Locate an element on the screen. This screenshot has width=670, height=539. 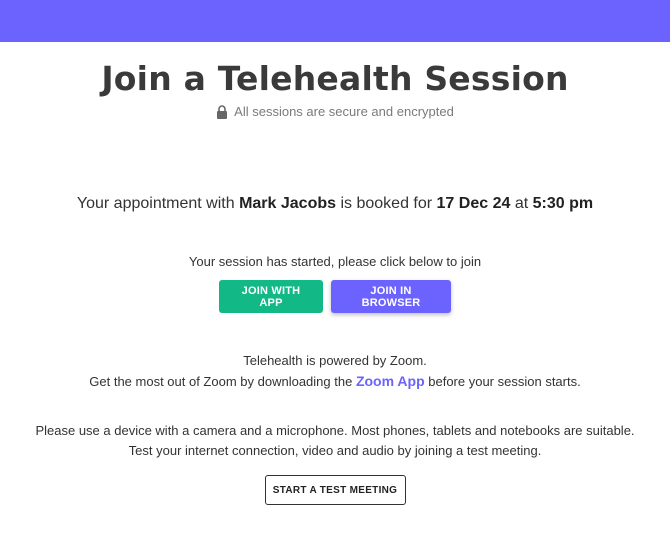
start-test-meeting-button: START A TEST MEETING is located at coordinates (335, 490).